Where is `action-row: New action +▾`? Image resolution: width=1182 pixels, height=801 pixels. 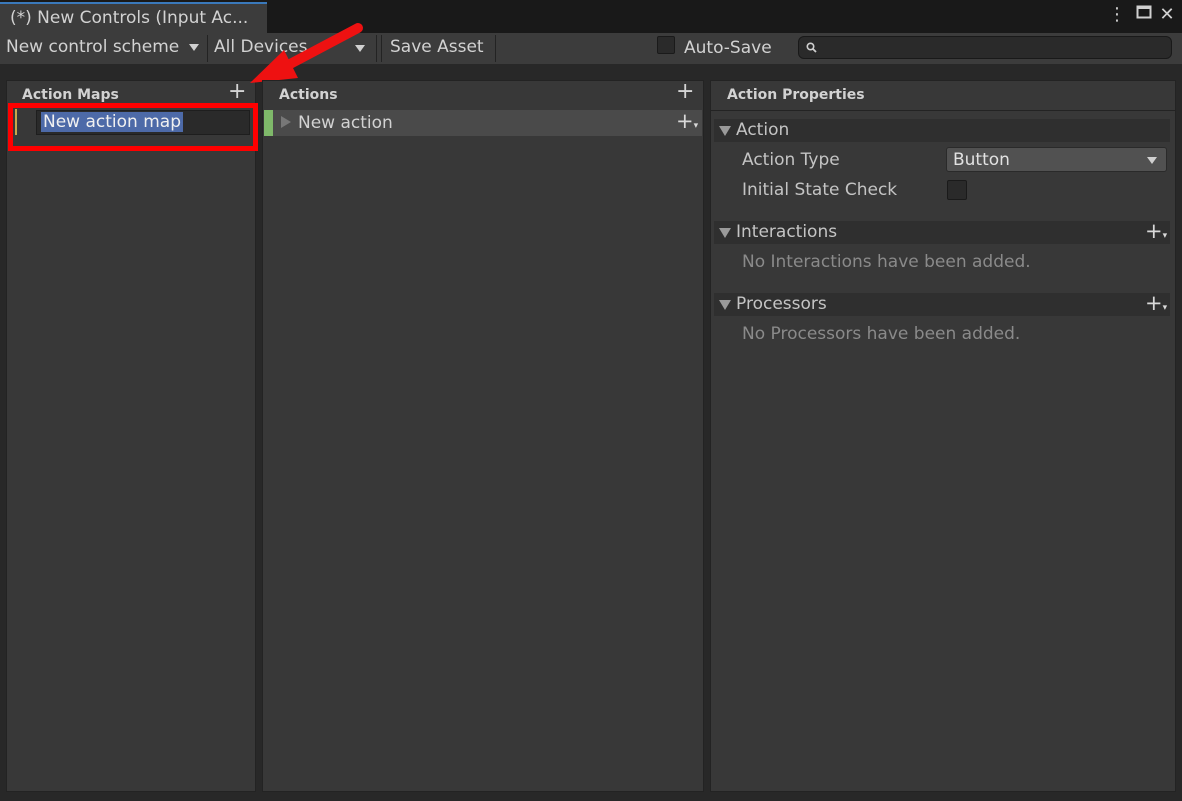
action-row: New action +▾ is located at coordinates (483, 123).